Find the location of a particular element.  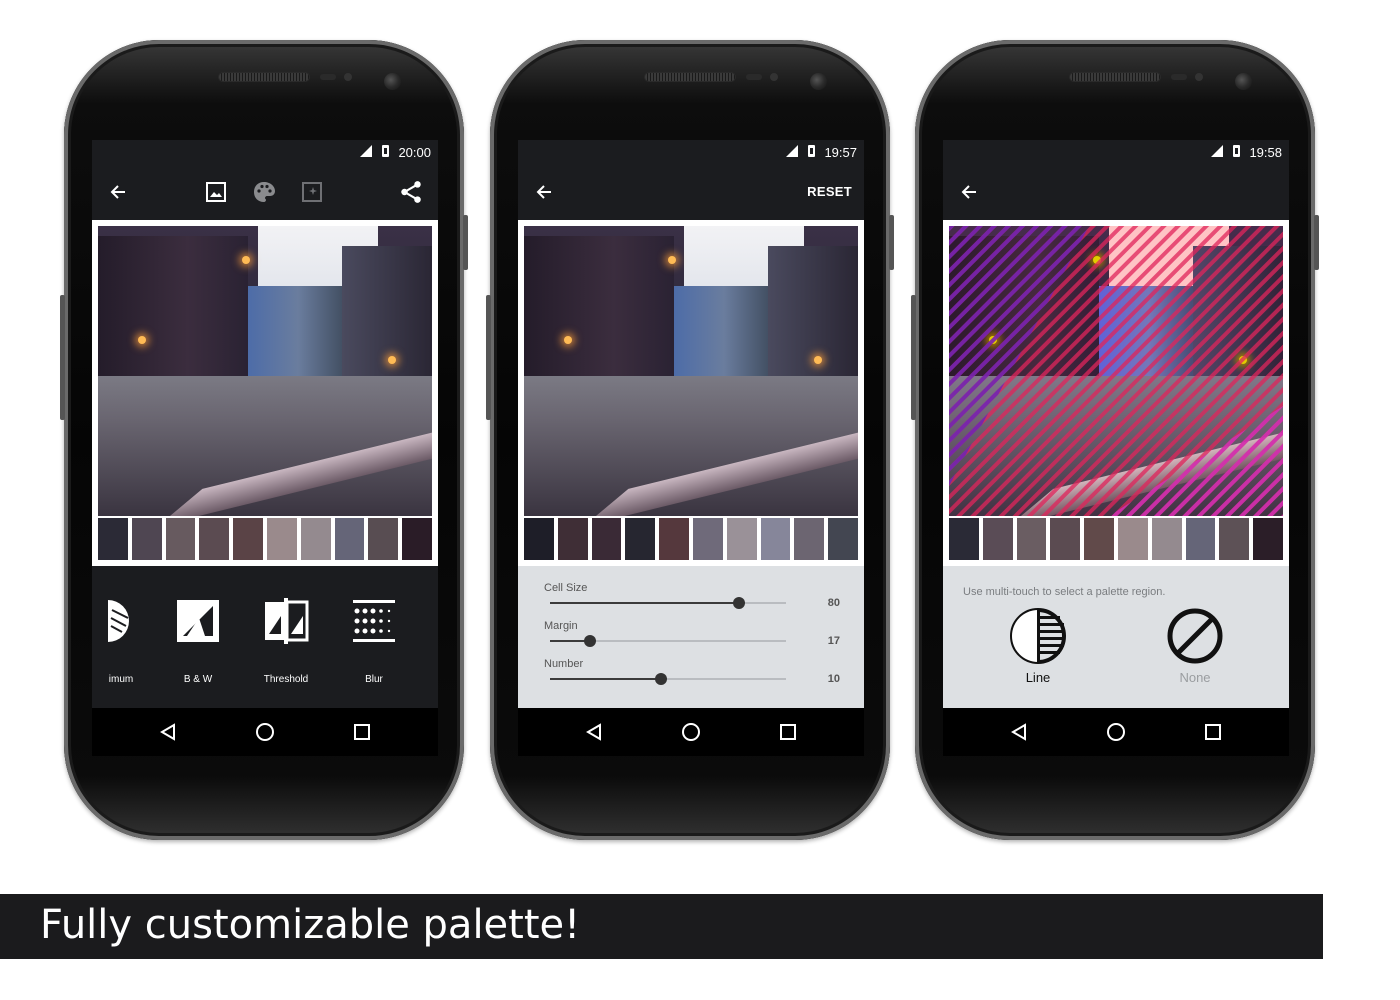

none-icon is located at coordinates (1195, 636).